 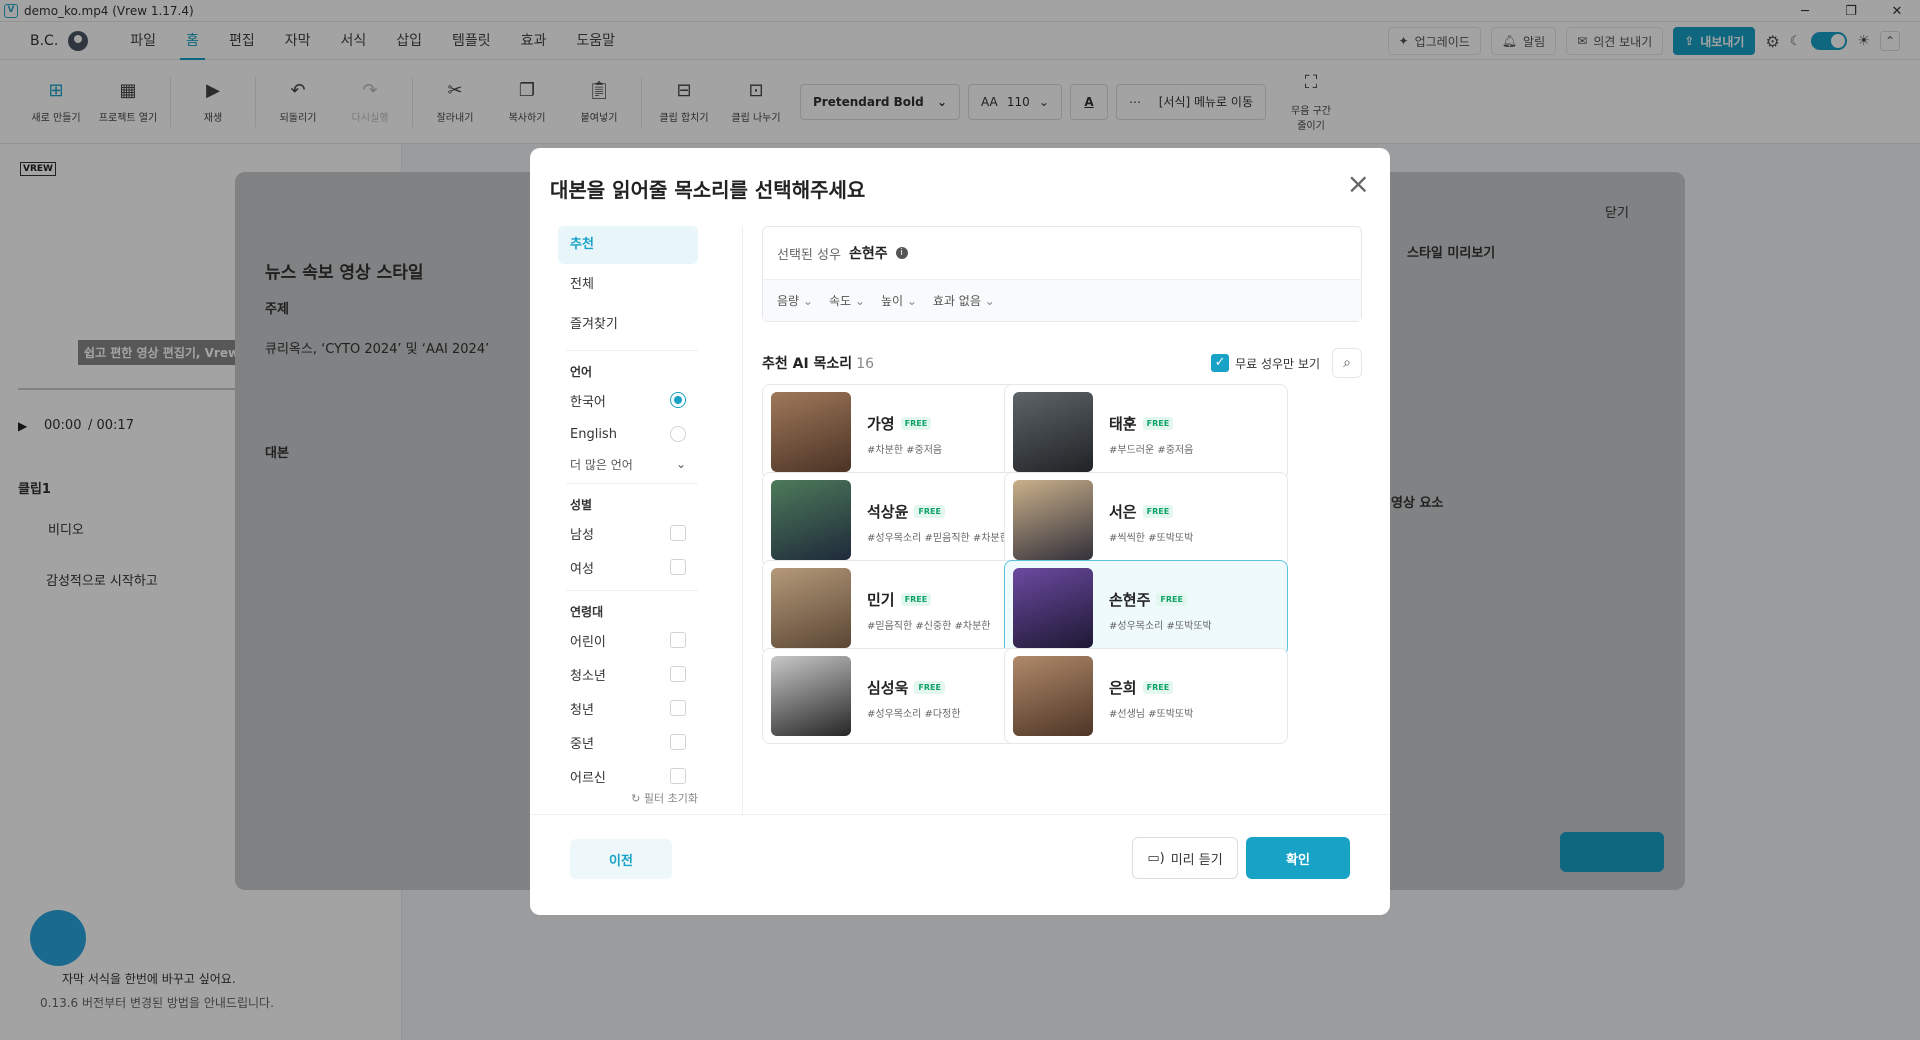 What do you see at coordinates (881, 600) in the screenshot?
I see `voice-name: 민기` at bounding box center [881, 600].